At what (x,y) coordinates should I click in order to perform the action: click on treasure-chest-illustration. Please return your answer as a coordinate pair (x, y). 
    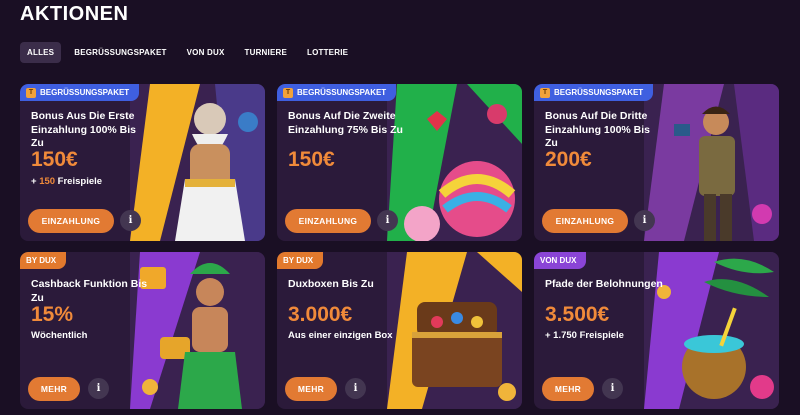
    Looking at the image, I should click on (454, 330).